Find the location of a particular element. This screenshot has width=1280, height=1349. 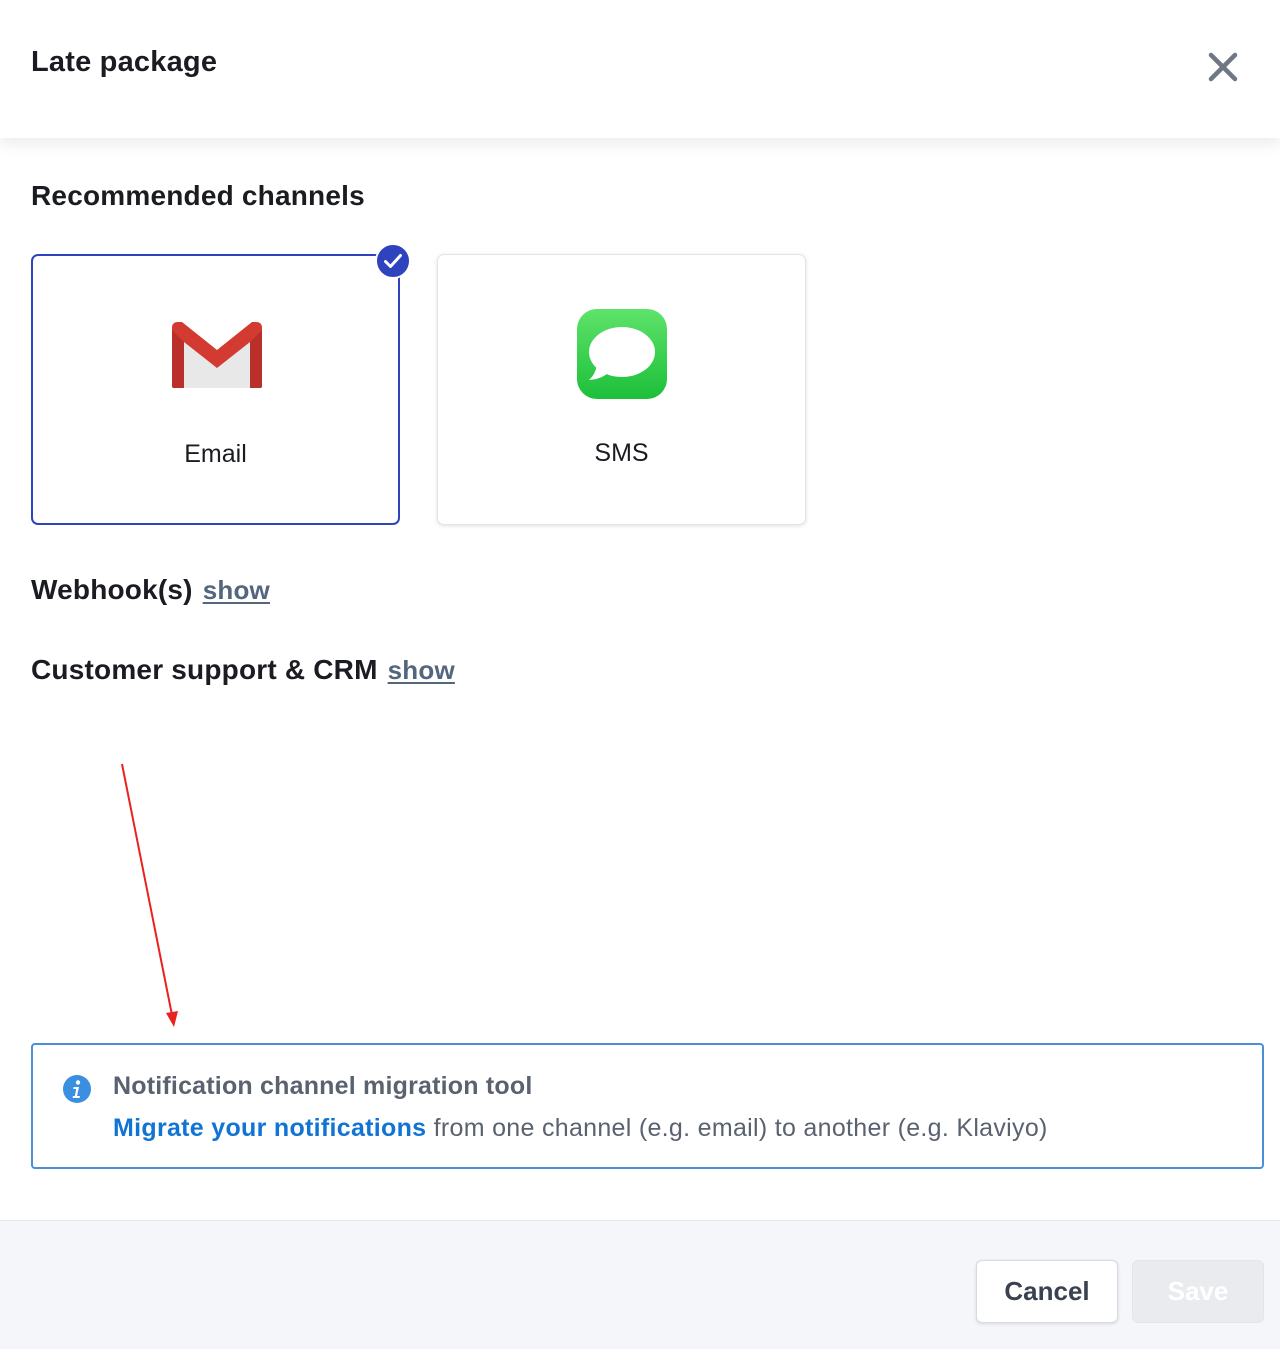

modal-title: Late package is located at coordinates (124, 62).